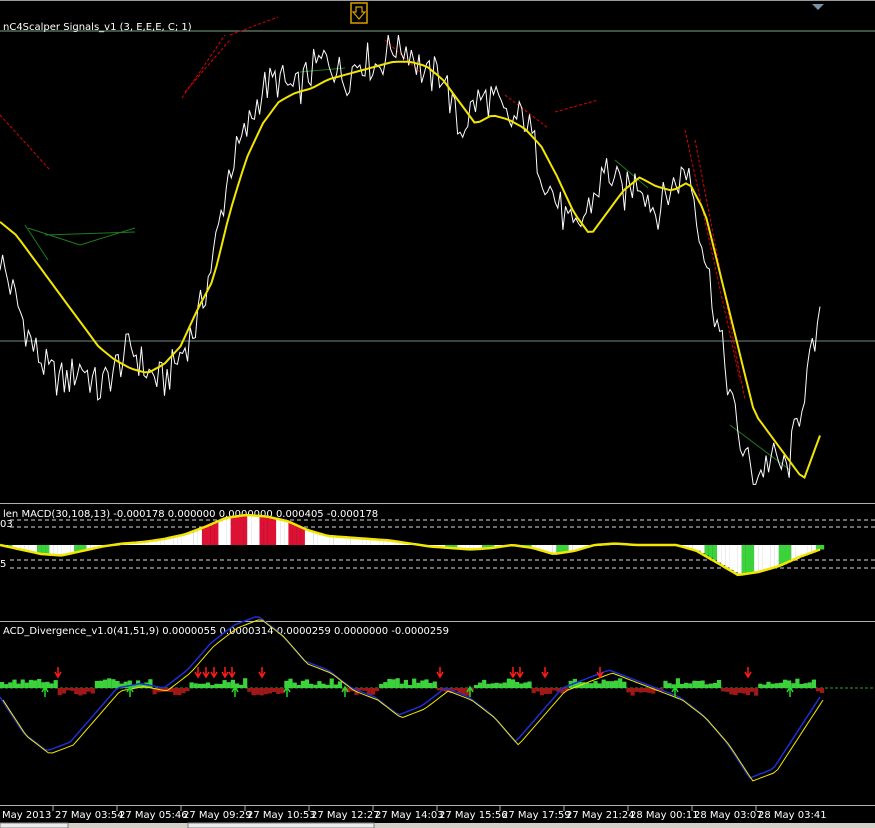  Describe the element at coordinates (345, 815) in the screenshot. I see `time-tick-label: 27 May 12:27` at that location.